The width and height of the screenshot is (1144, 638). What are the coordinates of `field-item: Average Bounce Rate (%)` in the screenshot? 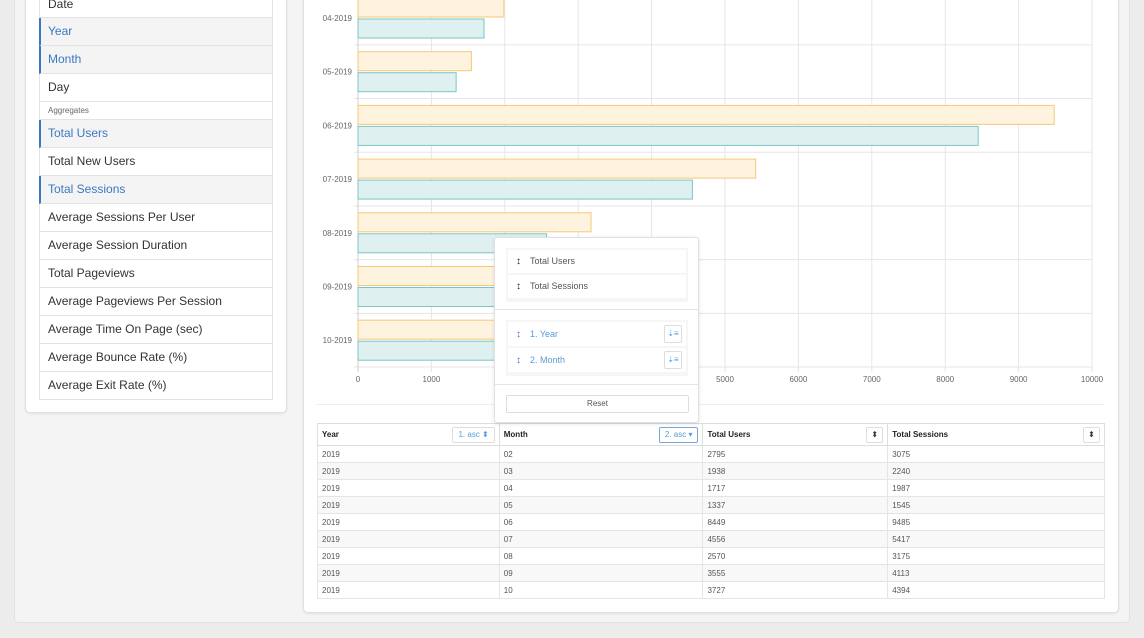 It's located at (156, 358).